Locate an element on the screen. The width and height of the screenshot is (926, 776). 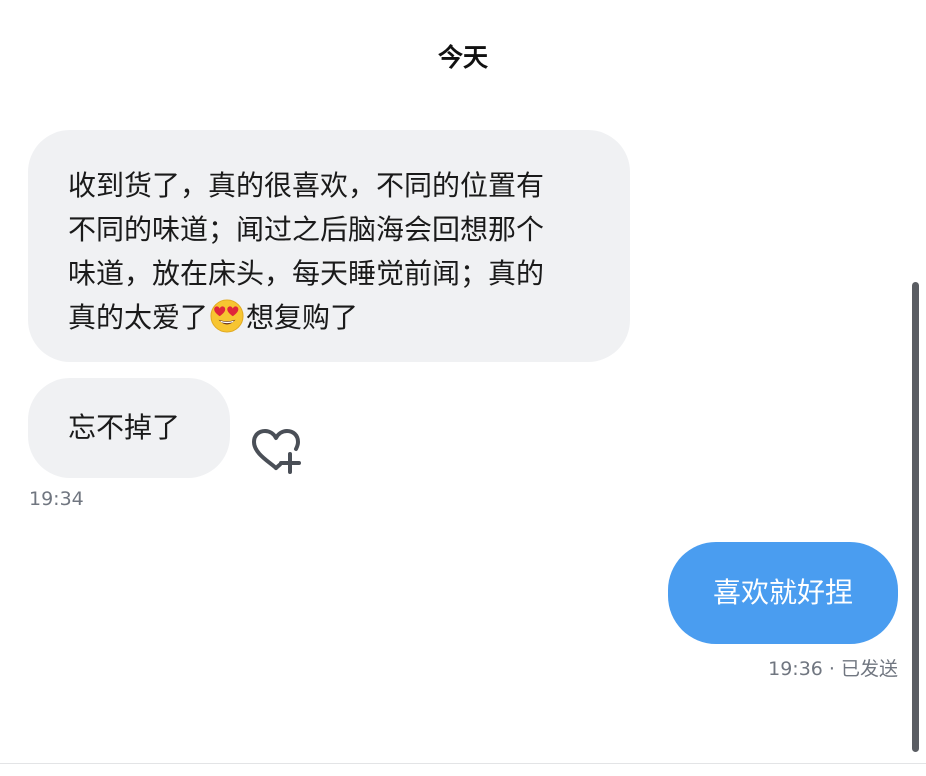
heart-eyes-emoji is located at coordinates (227, 316).